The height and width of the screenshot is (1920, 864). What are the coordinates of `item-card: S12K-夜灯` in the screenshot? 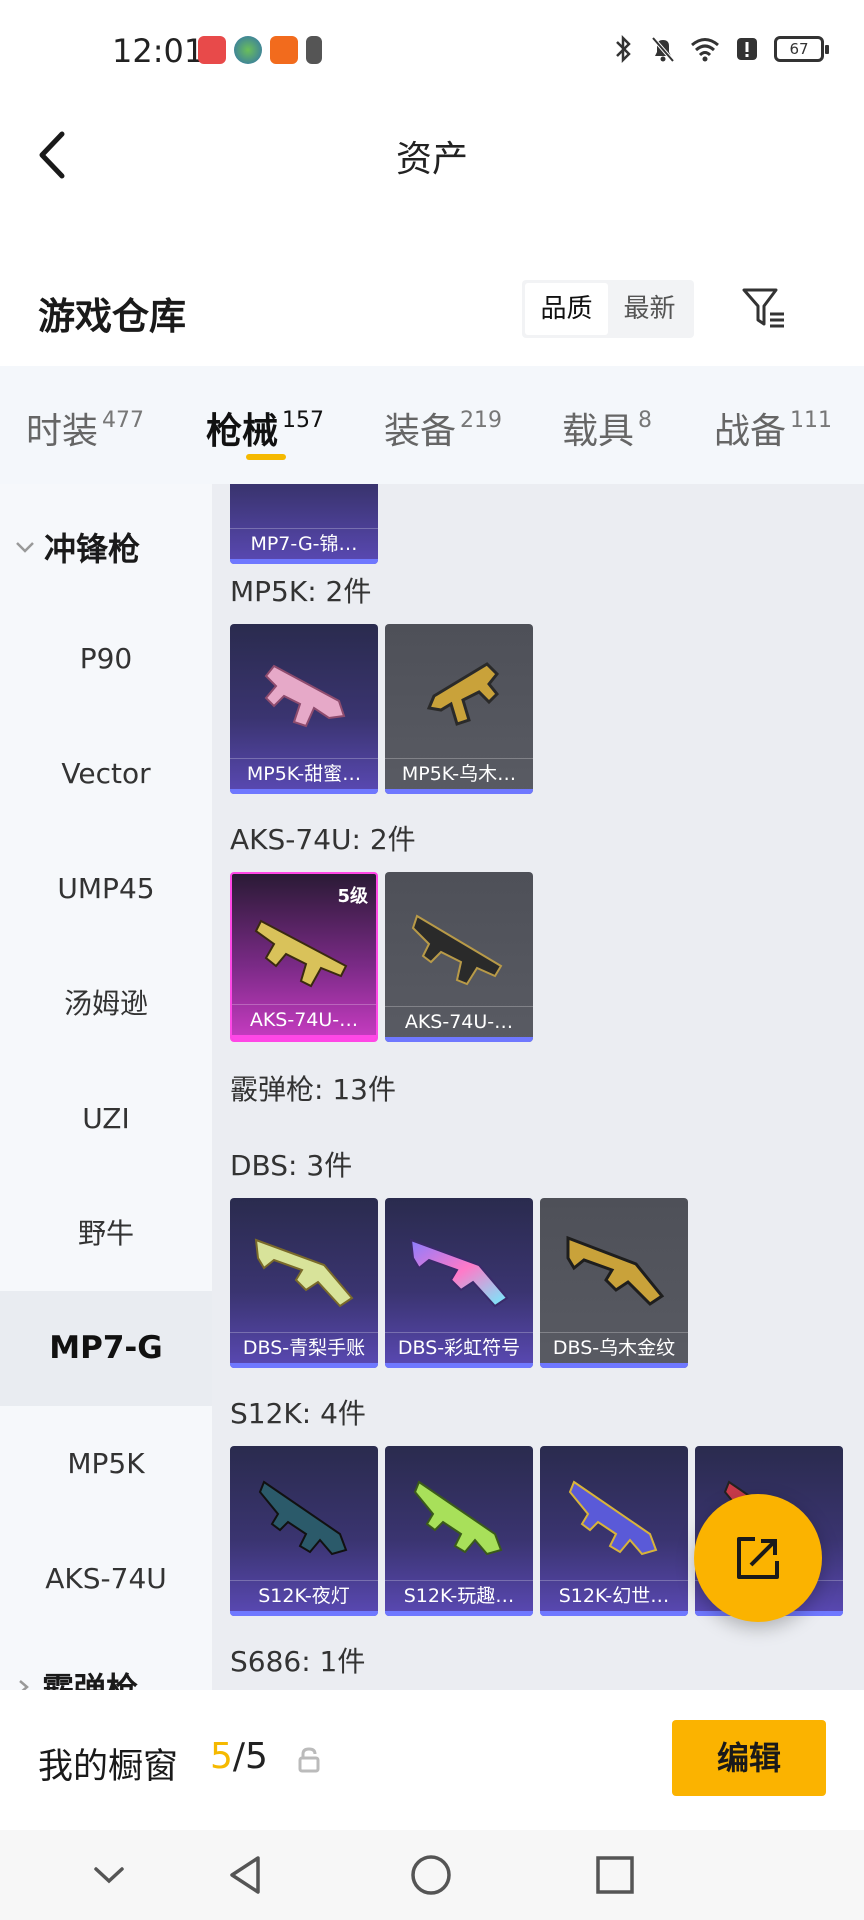 It's located at (304, 1531).